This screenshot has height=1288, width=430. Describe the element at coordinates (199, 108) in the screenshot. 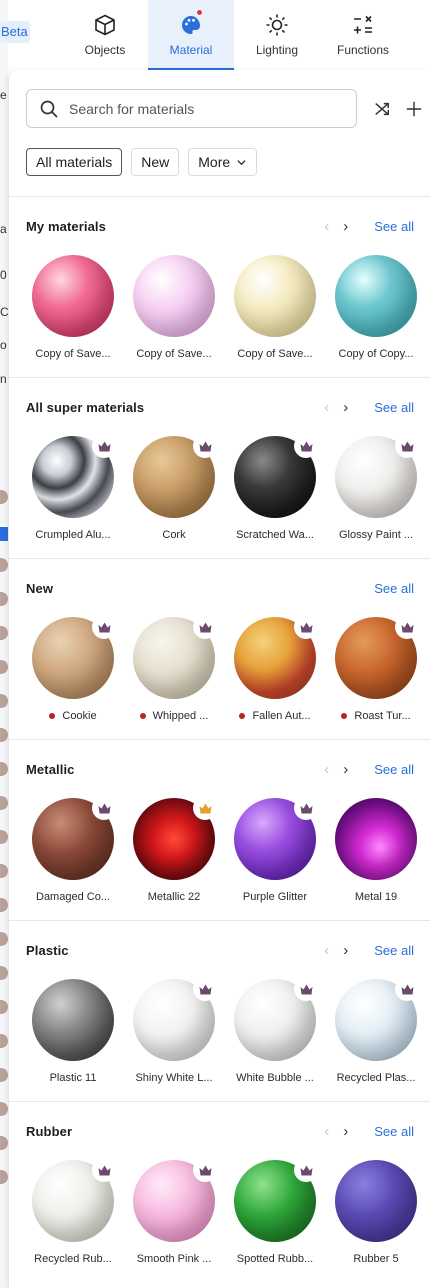

I see `search-input` at that location.